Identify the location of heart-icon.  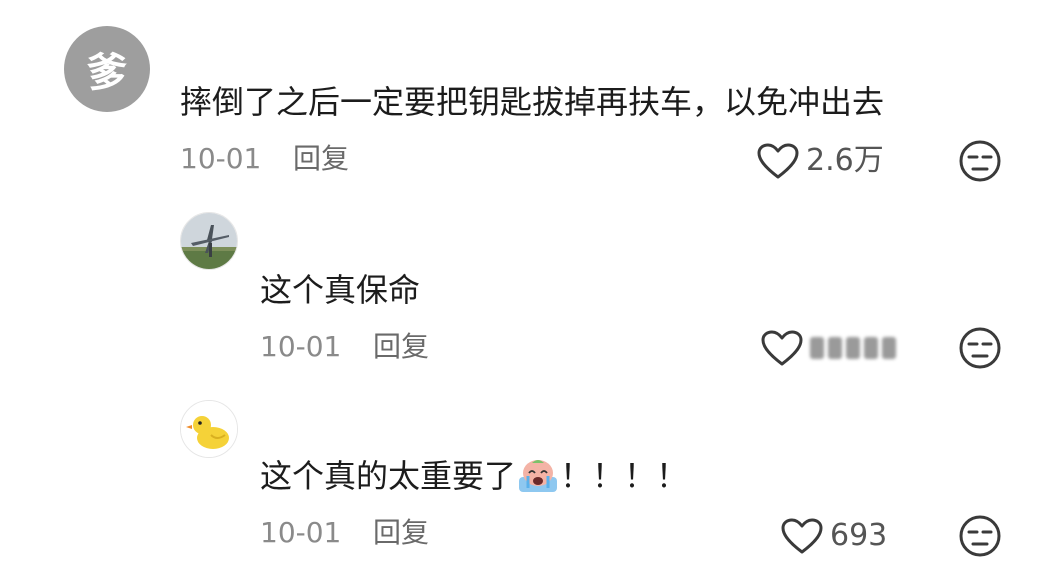
(802, 536).